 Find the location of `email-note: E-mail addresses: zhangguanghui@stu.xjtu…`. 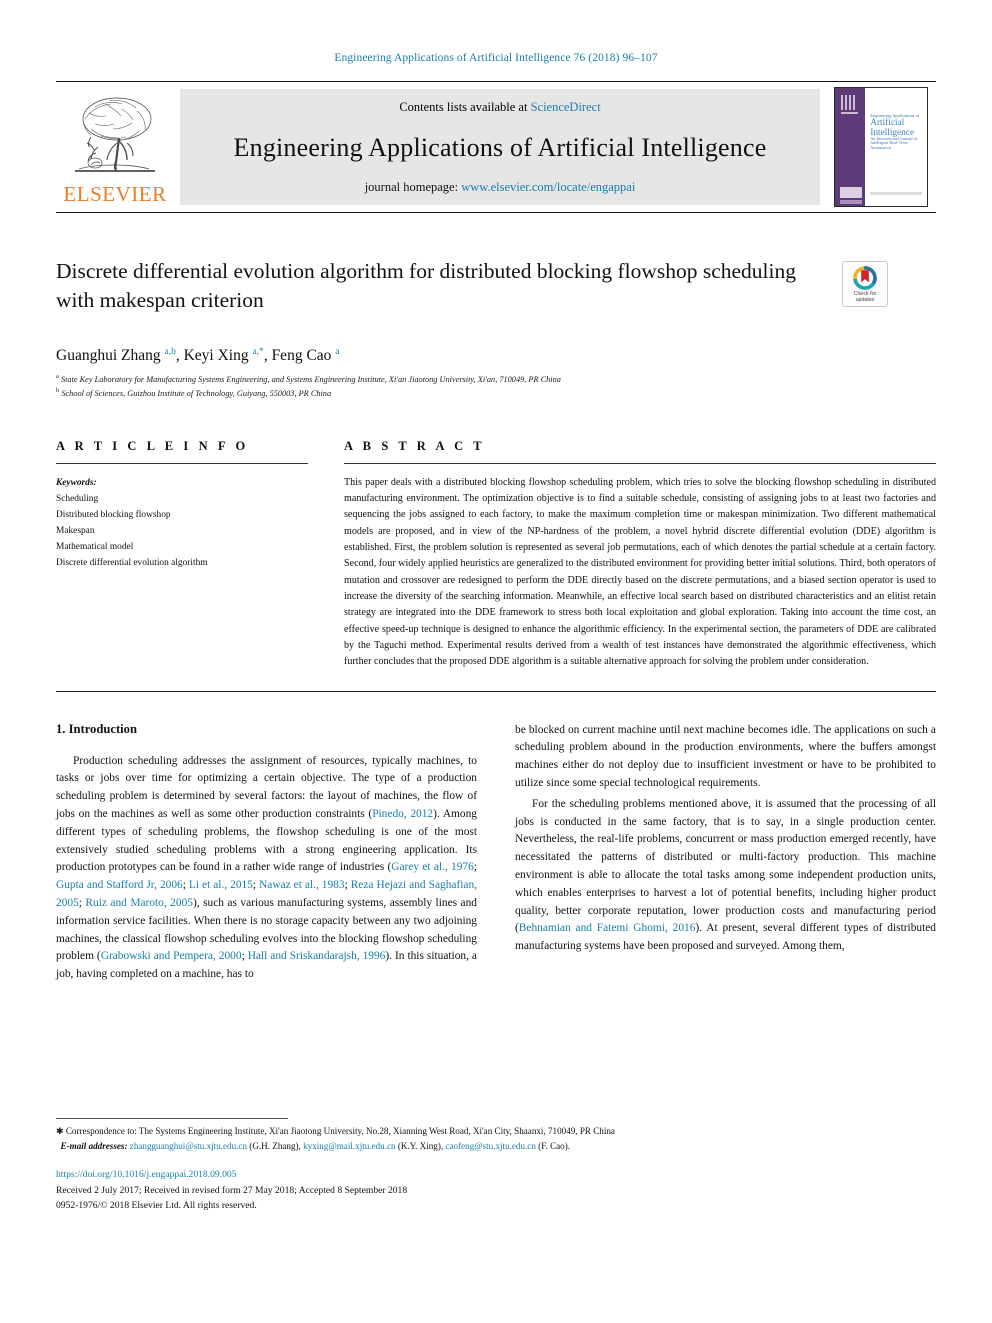

email-note: E-mail addresses: zhangguanghui@stu.xjtu… is located at coordinates (315, 1145).